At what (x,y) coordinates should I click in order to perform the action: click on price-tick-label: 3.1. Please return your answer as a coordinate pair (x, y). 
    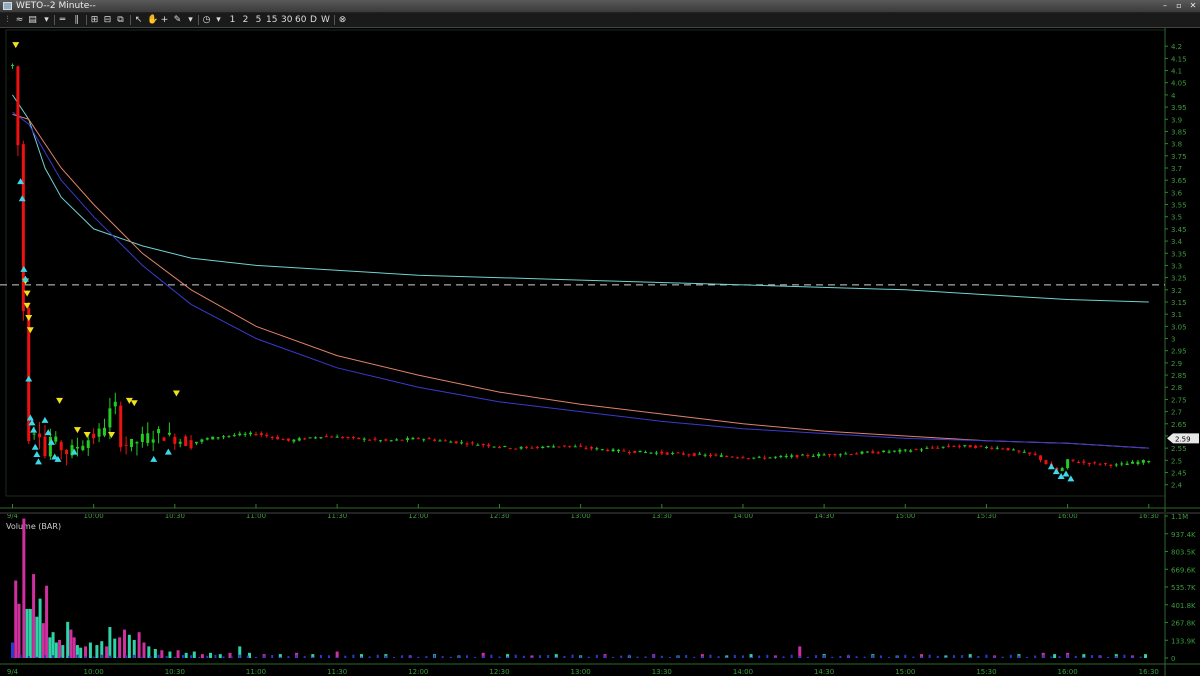
    Looking at the image, I should click on (1176, 315).